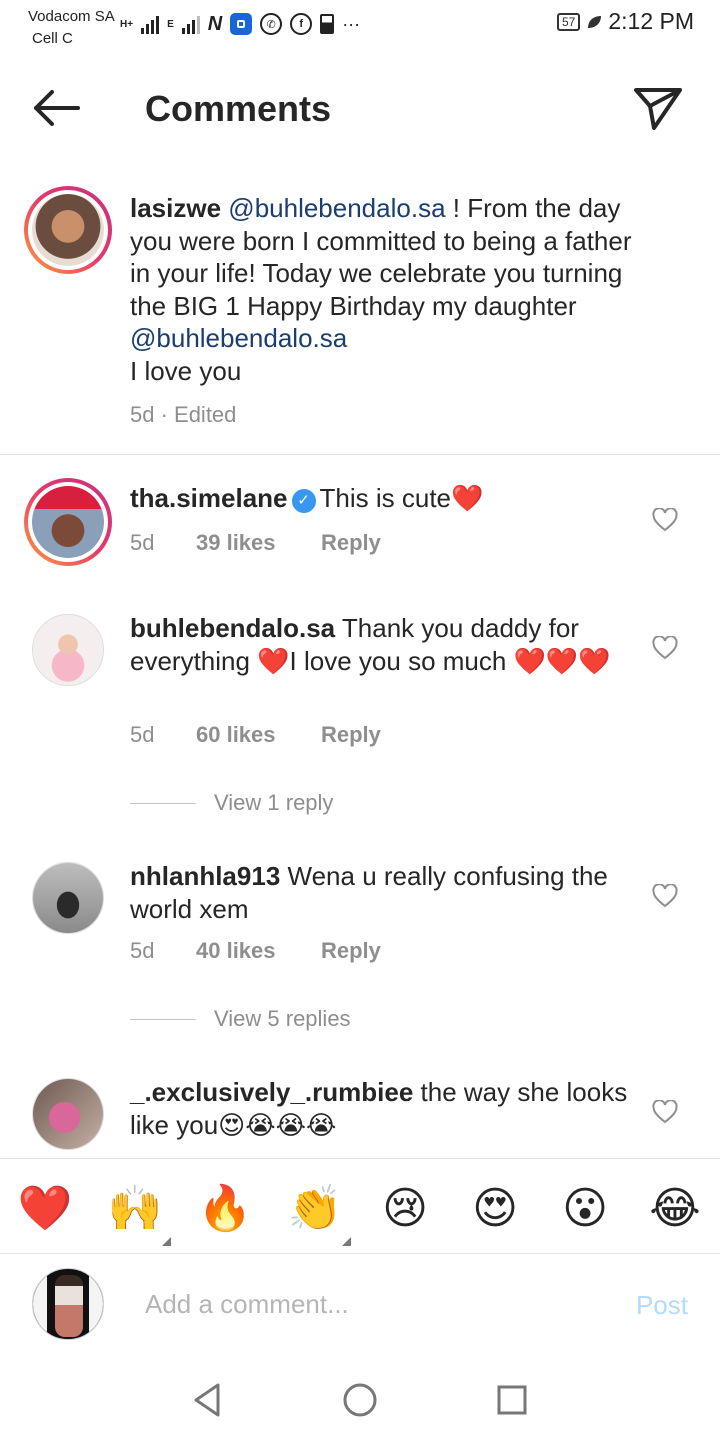  I want to click on comment-likes: 39 likes, so click(258, 543).